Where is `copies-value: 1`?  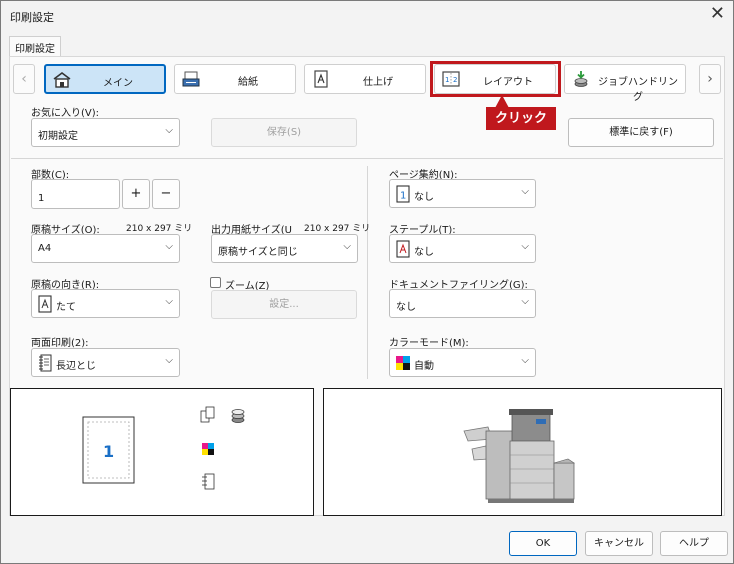 copies-value: 1 is located at coordinates (41, 198).